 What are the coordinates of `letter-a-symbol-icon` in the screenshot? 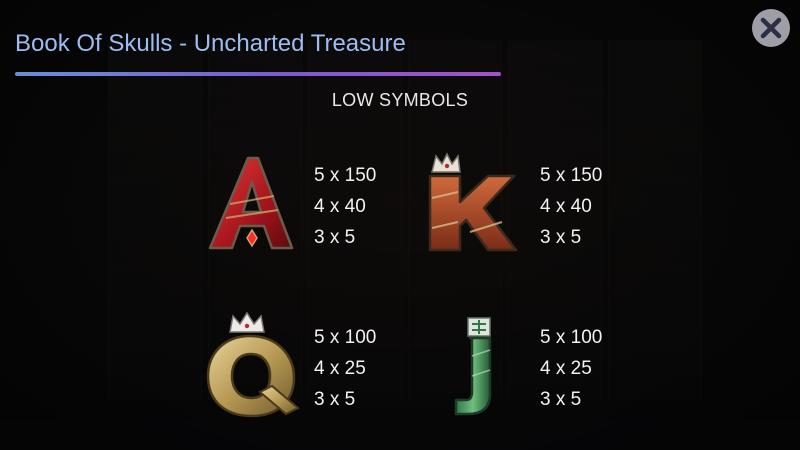 It's located at (250, 204).